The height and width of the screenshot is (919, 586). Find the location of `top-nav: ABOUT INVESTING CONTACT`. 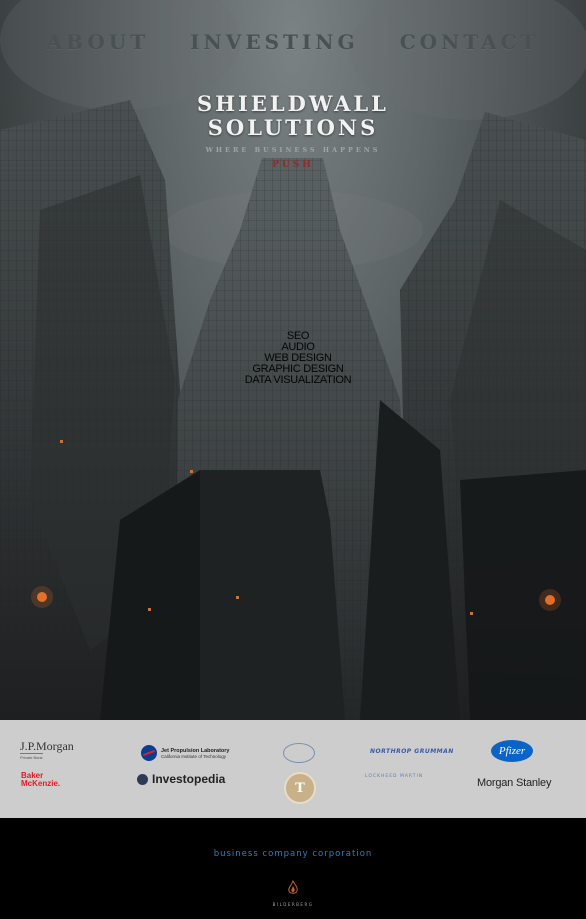

top-nav: ABOUT INVESTING CONTACT is located at coordinates (293, 42).